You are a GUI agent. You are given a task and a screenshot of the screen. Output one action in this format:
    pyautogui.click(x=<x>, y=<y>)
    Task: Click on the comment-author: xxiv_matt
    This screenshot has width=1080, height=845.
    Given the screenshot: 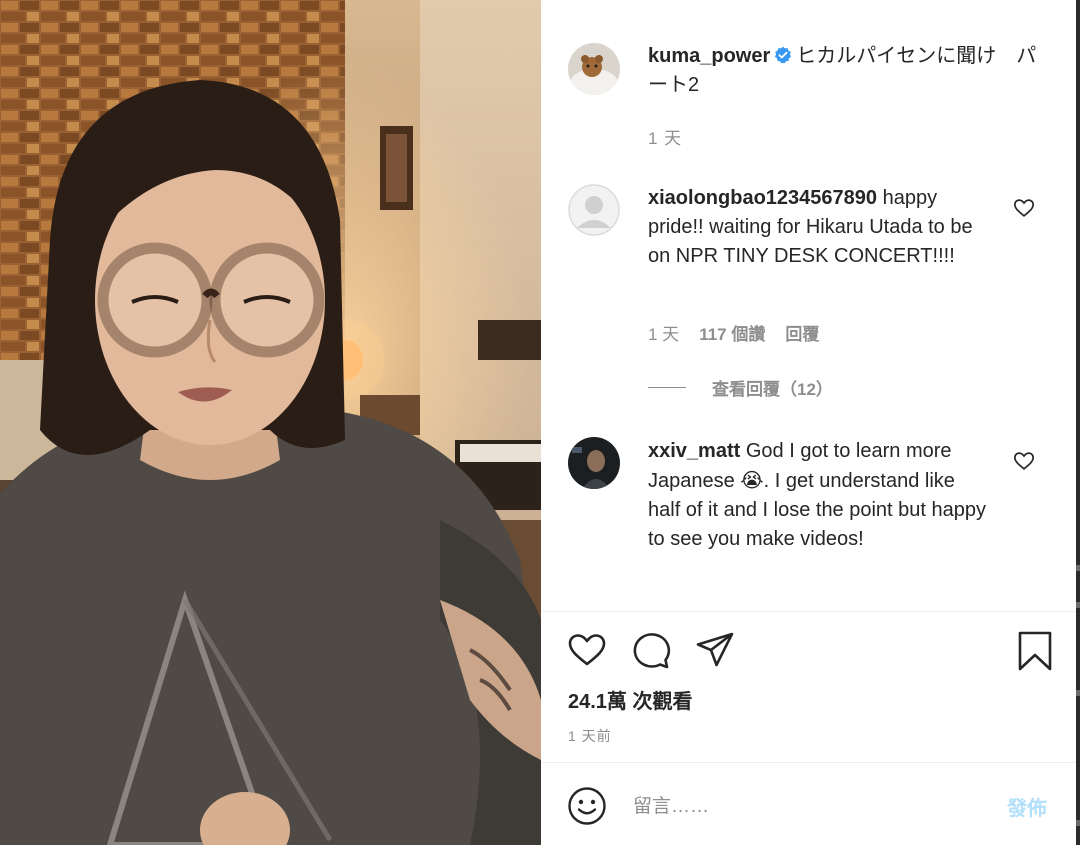 What is the action you would take?
    pyautogui.click(x=694, y=451)
    